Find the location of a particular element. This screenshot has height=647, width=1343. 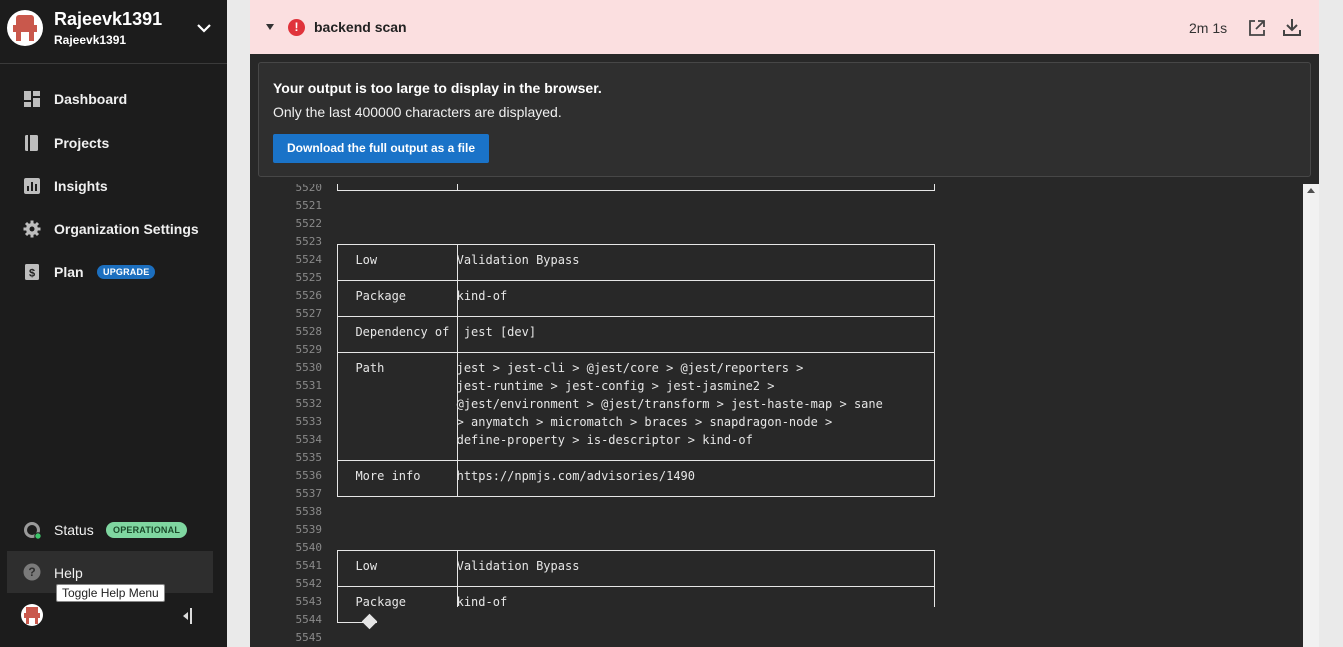

log-line: 5541 Low Validation Bypass is located at coordinates (780, 568).